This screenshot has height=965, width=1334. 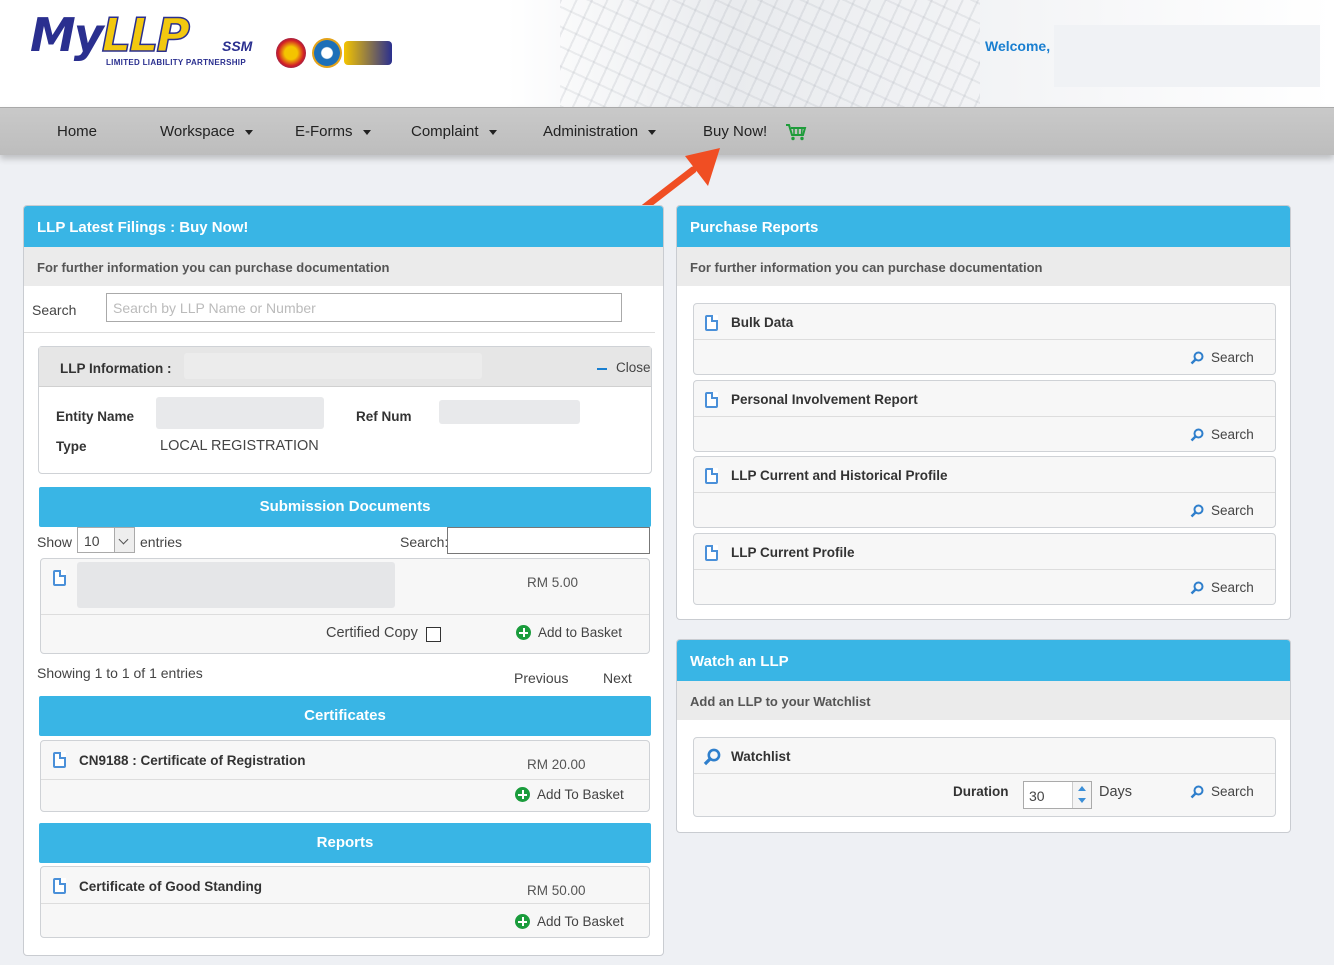 What do you see at coordinates (176, 62) in the screenshot?
I see `logo-subtitle: LIMITED LIABILITY PARTNERSHIP` at bounding box center [176, 62].